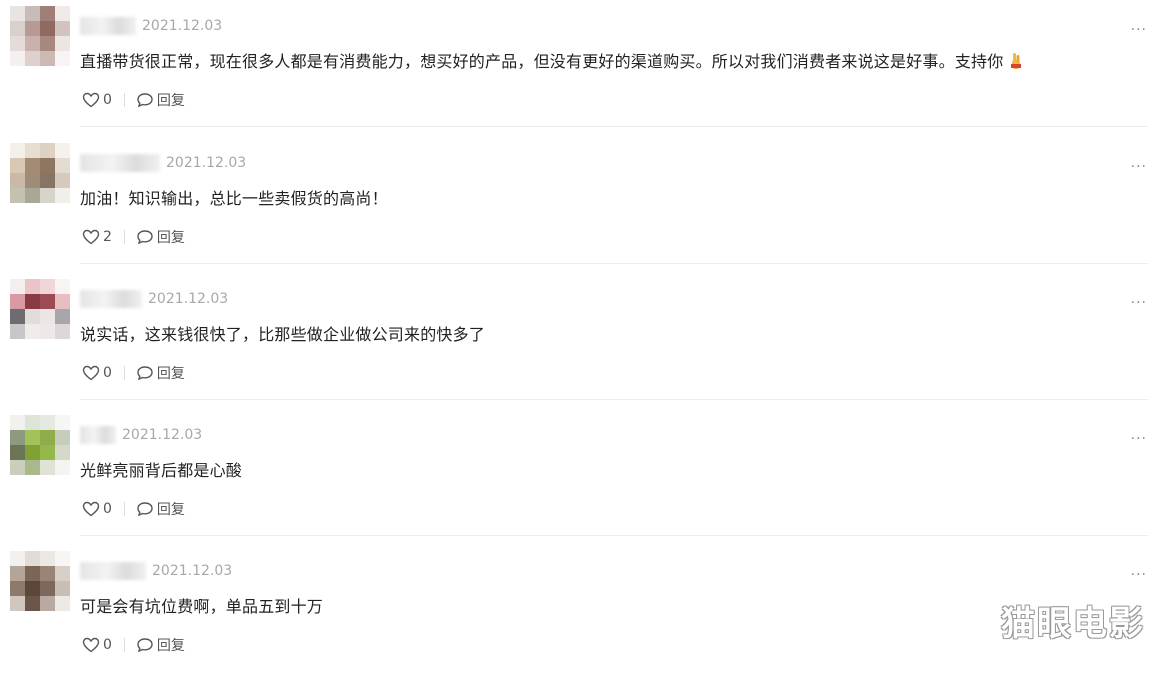 This screenshot has height=681, width=1165. Describe the element at coordinates (107, 237) in the screenshot. I see `like-count: 2` at that location.